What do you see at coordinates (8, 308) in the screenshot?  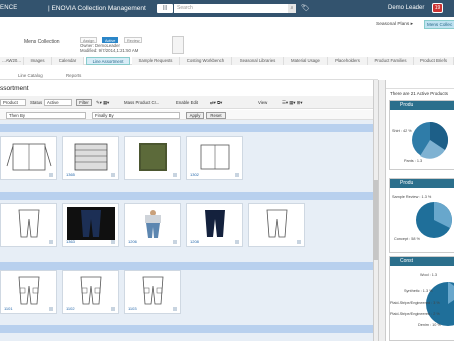 I see `product-id: 1101` at bounding box center [8, 308].